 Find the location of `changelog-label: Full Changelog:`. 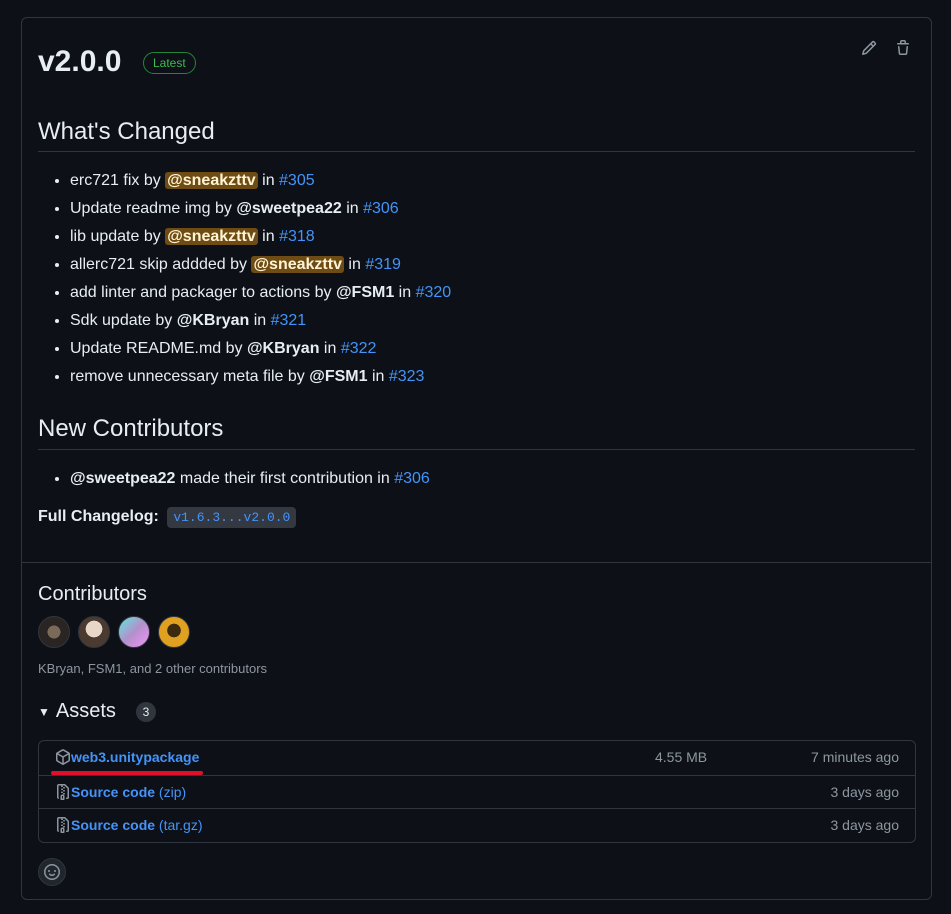

changelog-label: Full Changelog: is located at coordinates (98, 516).